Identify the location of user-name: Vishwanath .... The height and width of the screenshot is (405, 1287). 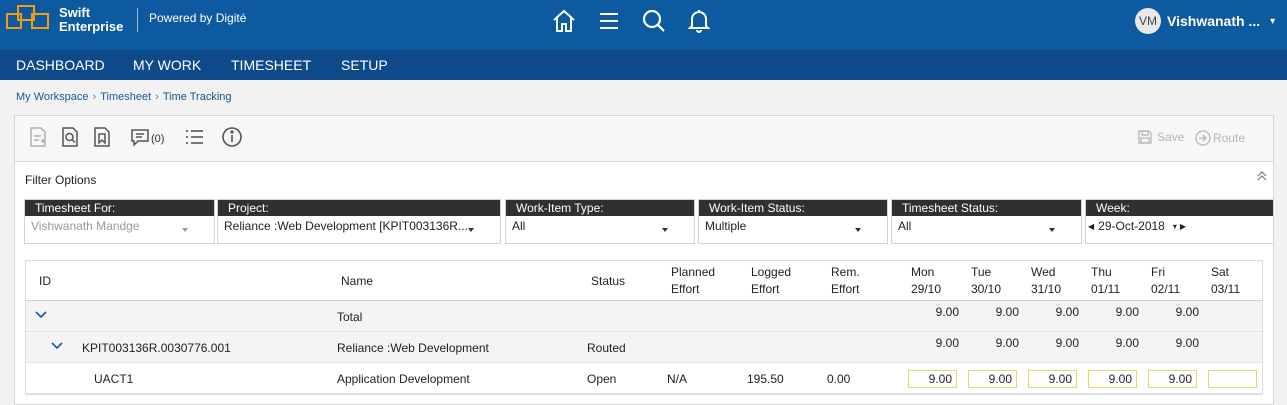
(1214, 21).